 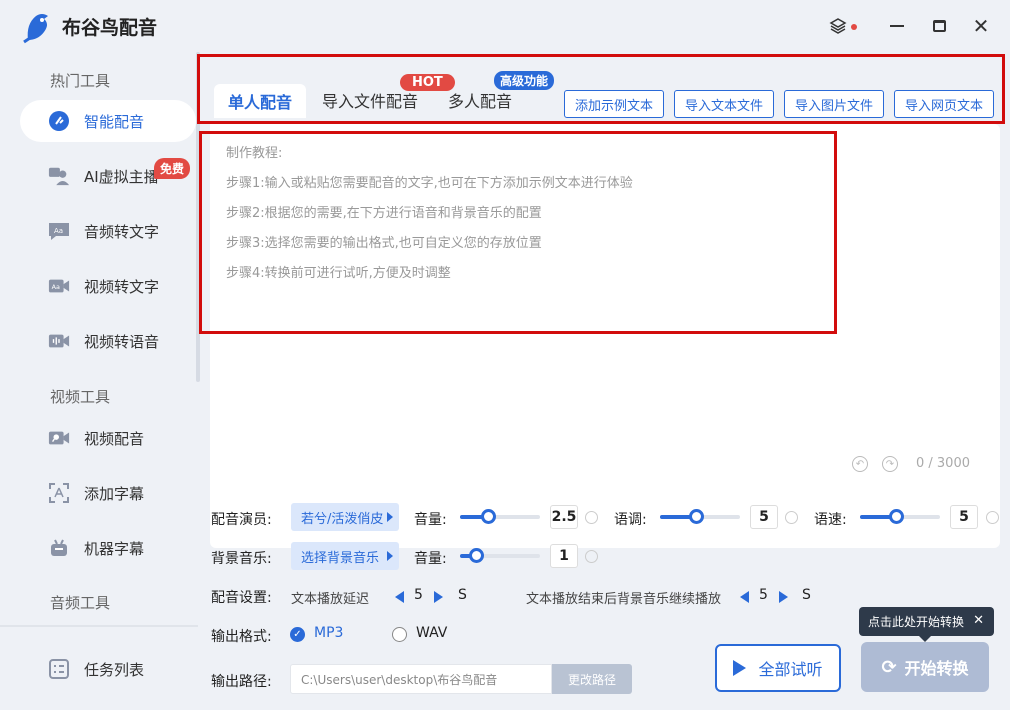 I want to click on continue-decrease-icon, so click(x=744, y=597).